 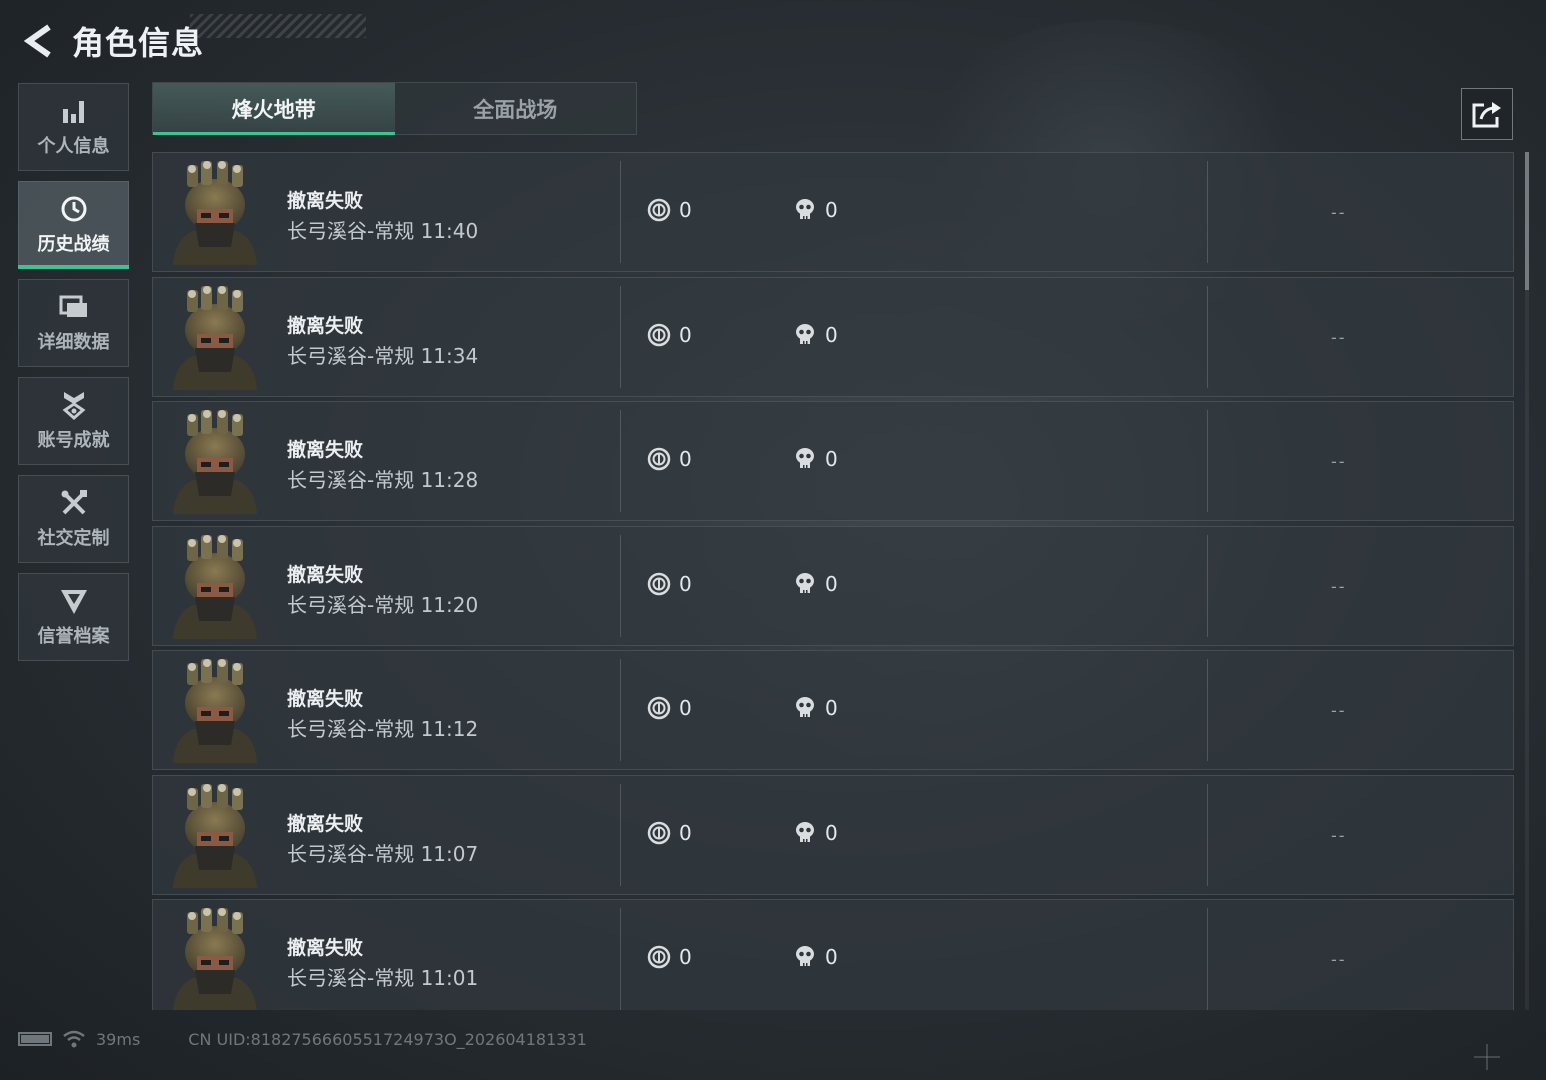 I want to click on match-map-time: 长弓溪谷-常规 11:12, so click(x=382, y=727).